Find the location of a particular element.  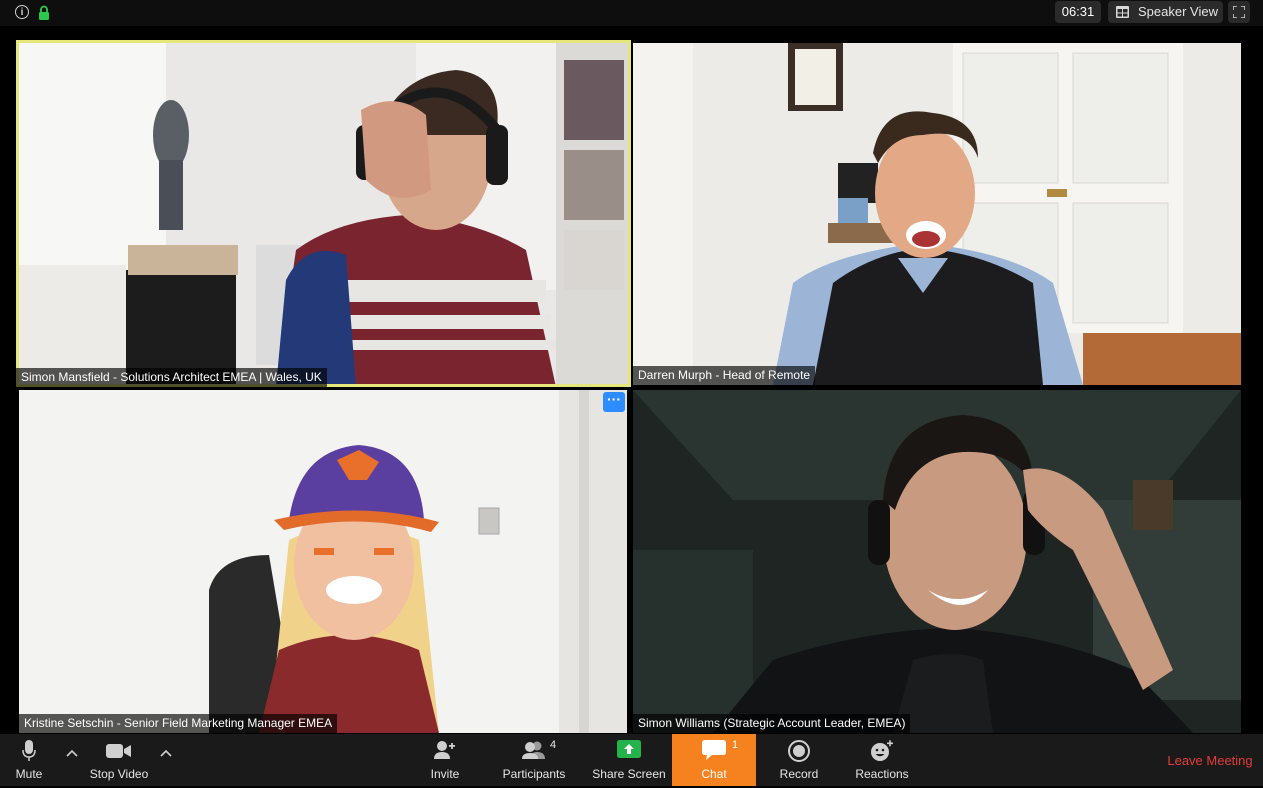

meeting-timer: 06:31 is located at coordinates (1078, 12).